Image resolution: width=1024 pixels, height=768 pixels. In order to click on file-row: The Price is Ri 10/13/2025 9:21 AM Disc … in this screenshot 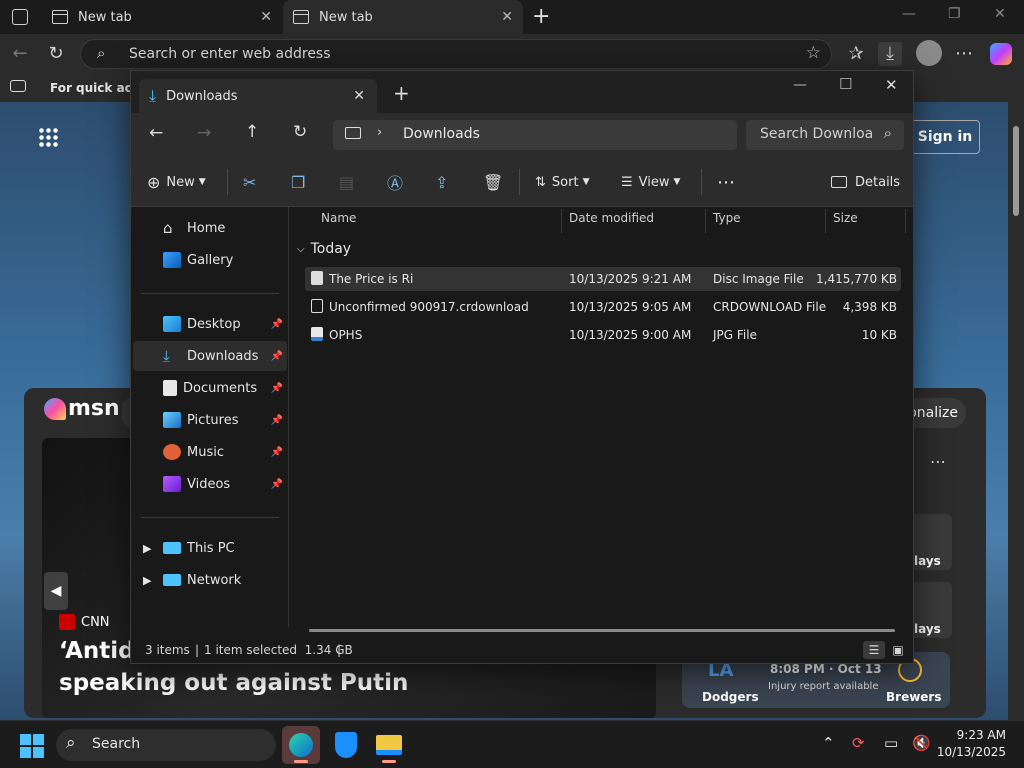, I will do `click(603, 279)`.